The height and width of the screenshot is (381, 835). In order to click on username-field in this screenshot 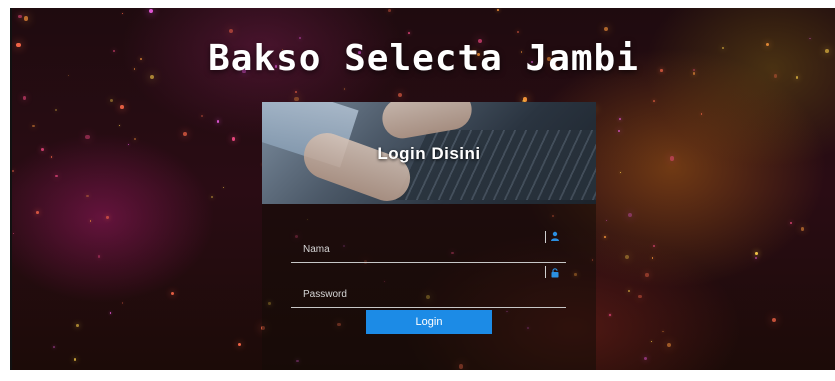, I will do `click(428, 245)`.